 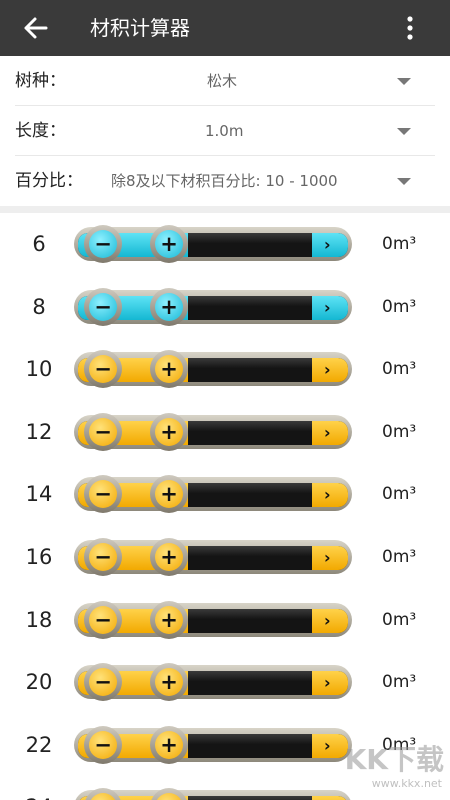 I want to click on diameter-label: 18, so click(x=39, y=619).